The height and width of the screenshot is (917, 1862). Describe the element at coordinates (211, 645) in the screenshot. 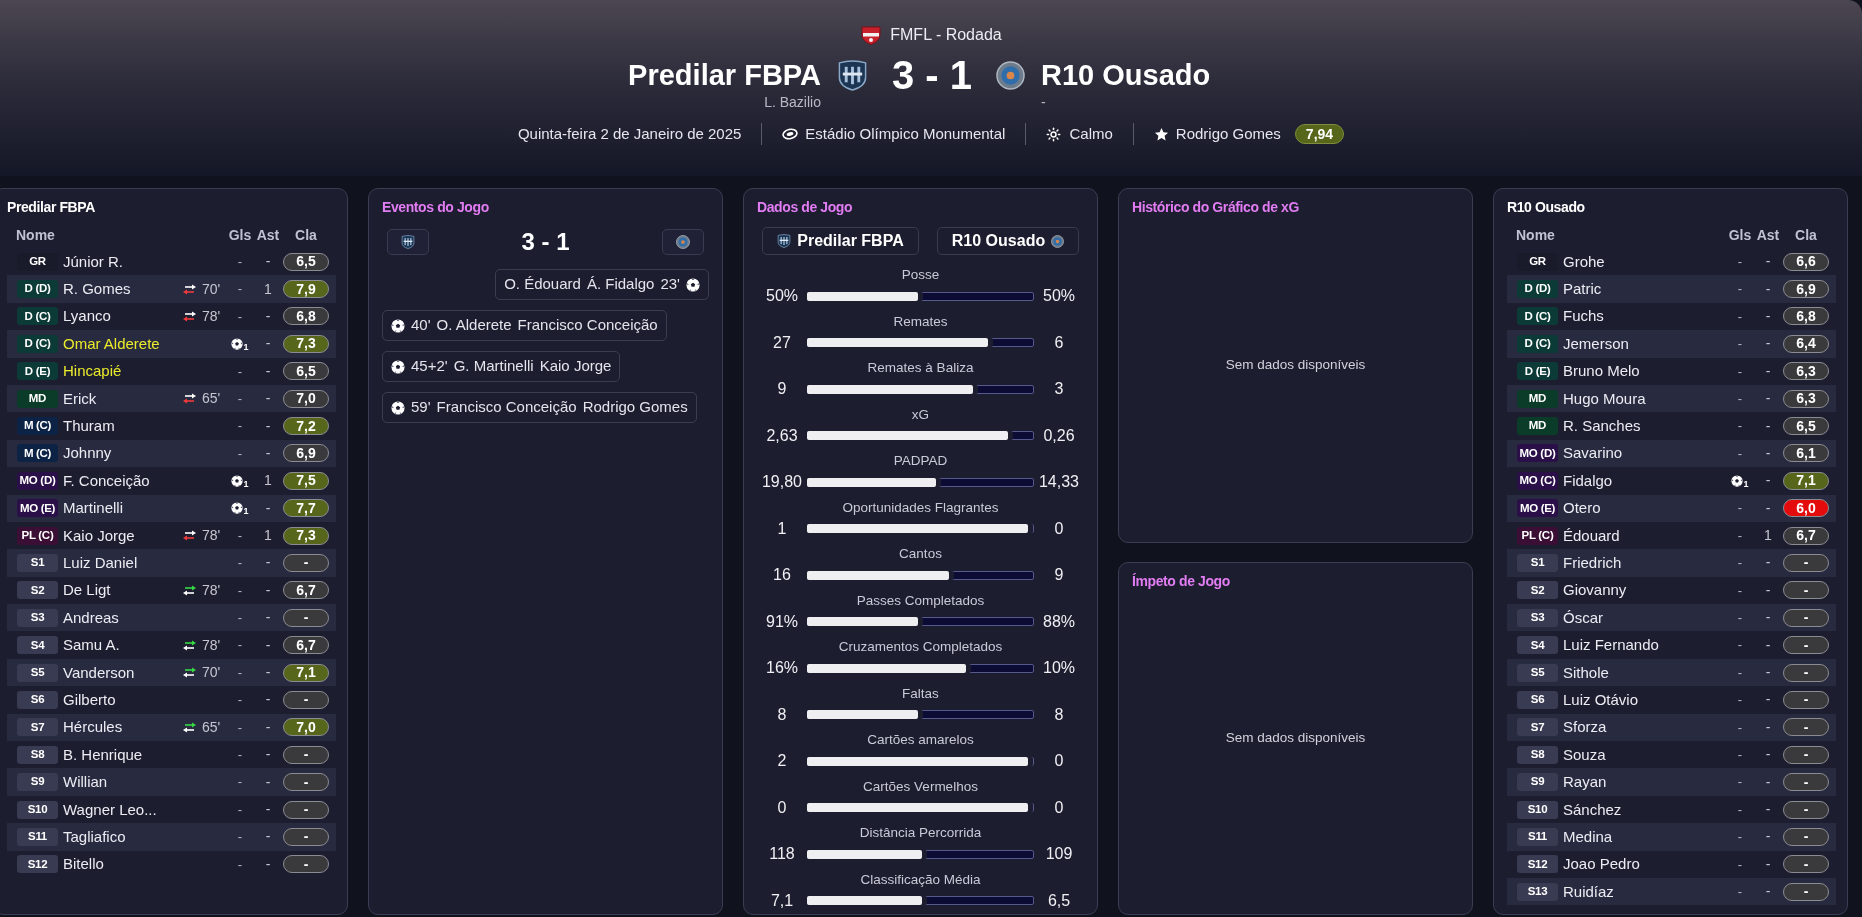

I see `substitution-minute: 78'` at that location.